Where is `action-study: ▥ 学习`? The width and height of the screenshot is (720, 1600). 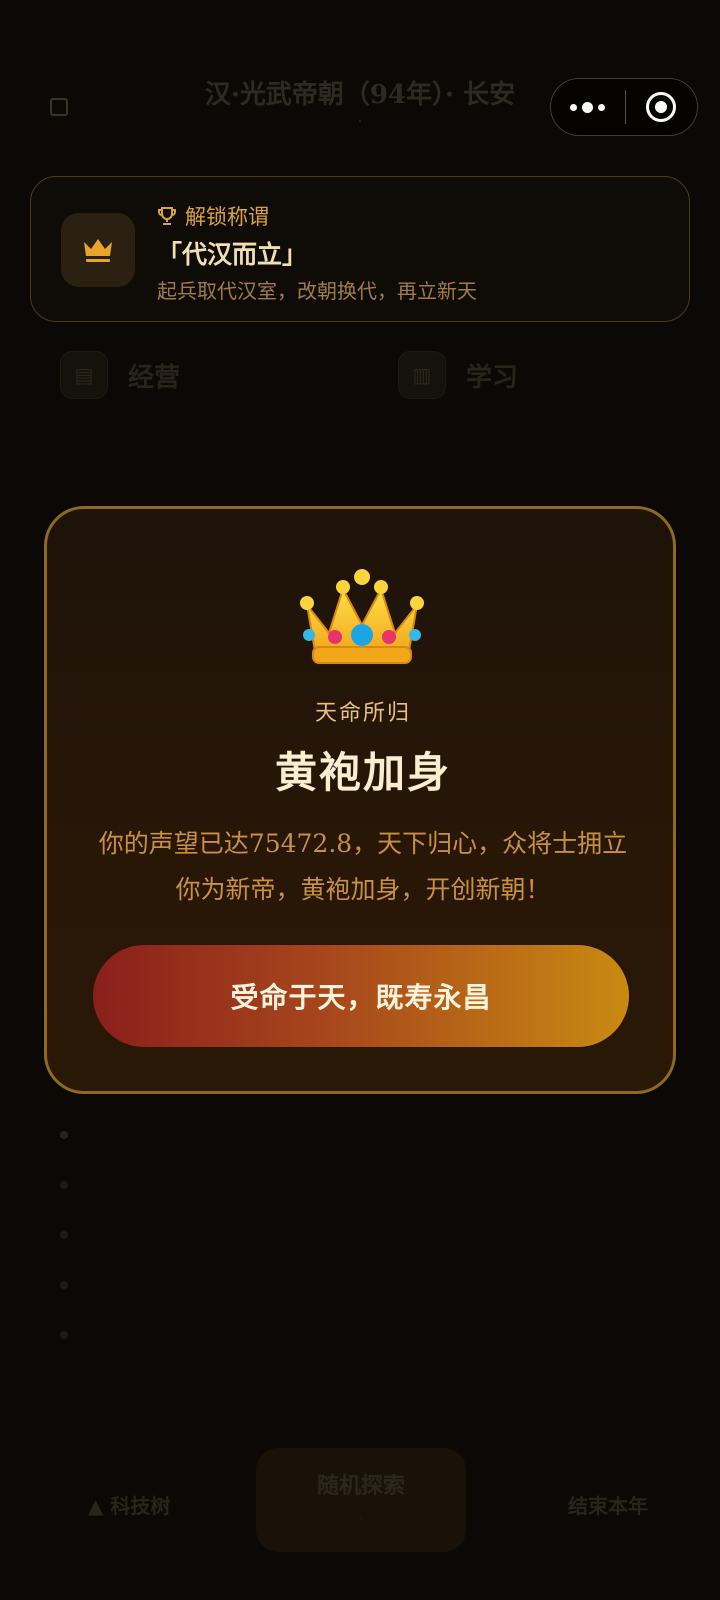 action-study: ▥ 学习 is located at coordinates (458, 375).